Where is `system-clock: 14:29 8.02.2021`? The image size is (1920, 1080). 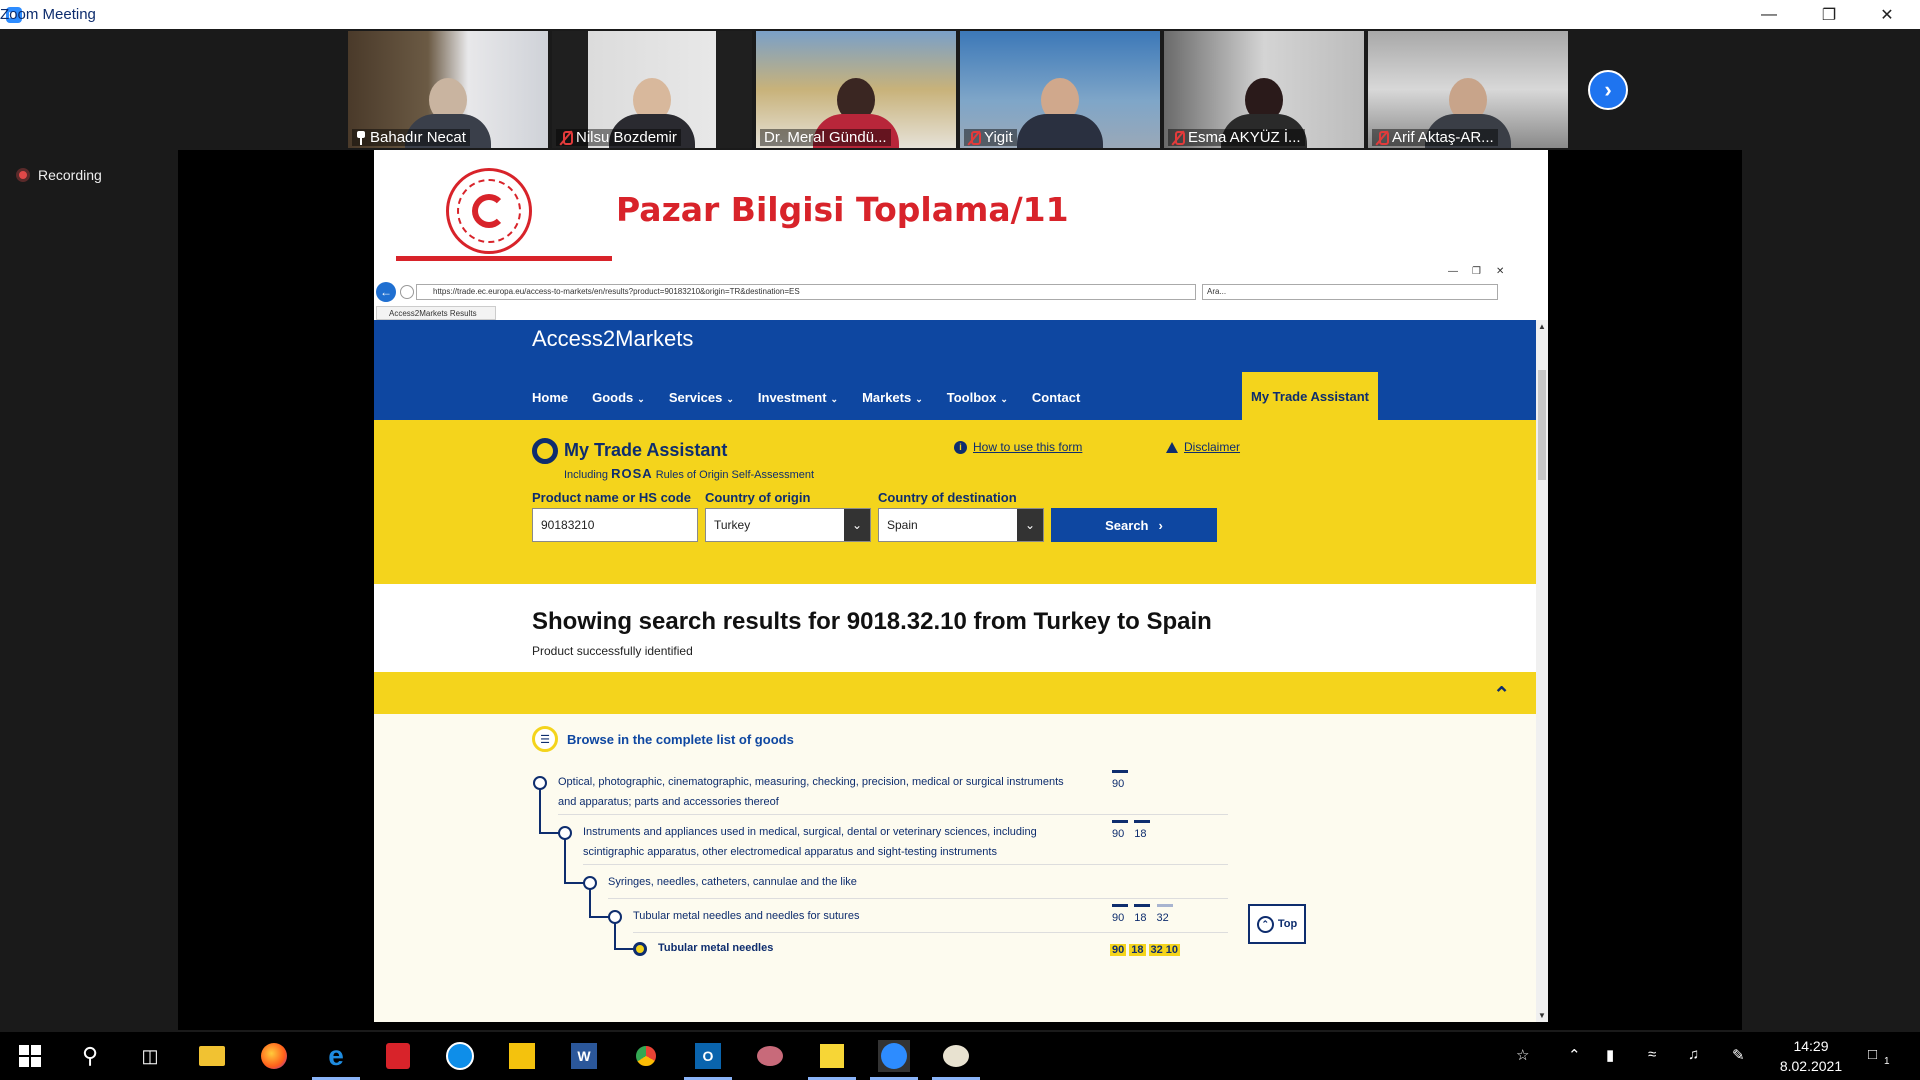
system-clock: 14:29 8.02.2021 is located at coordinates (1811, 1056).